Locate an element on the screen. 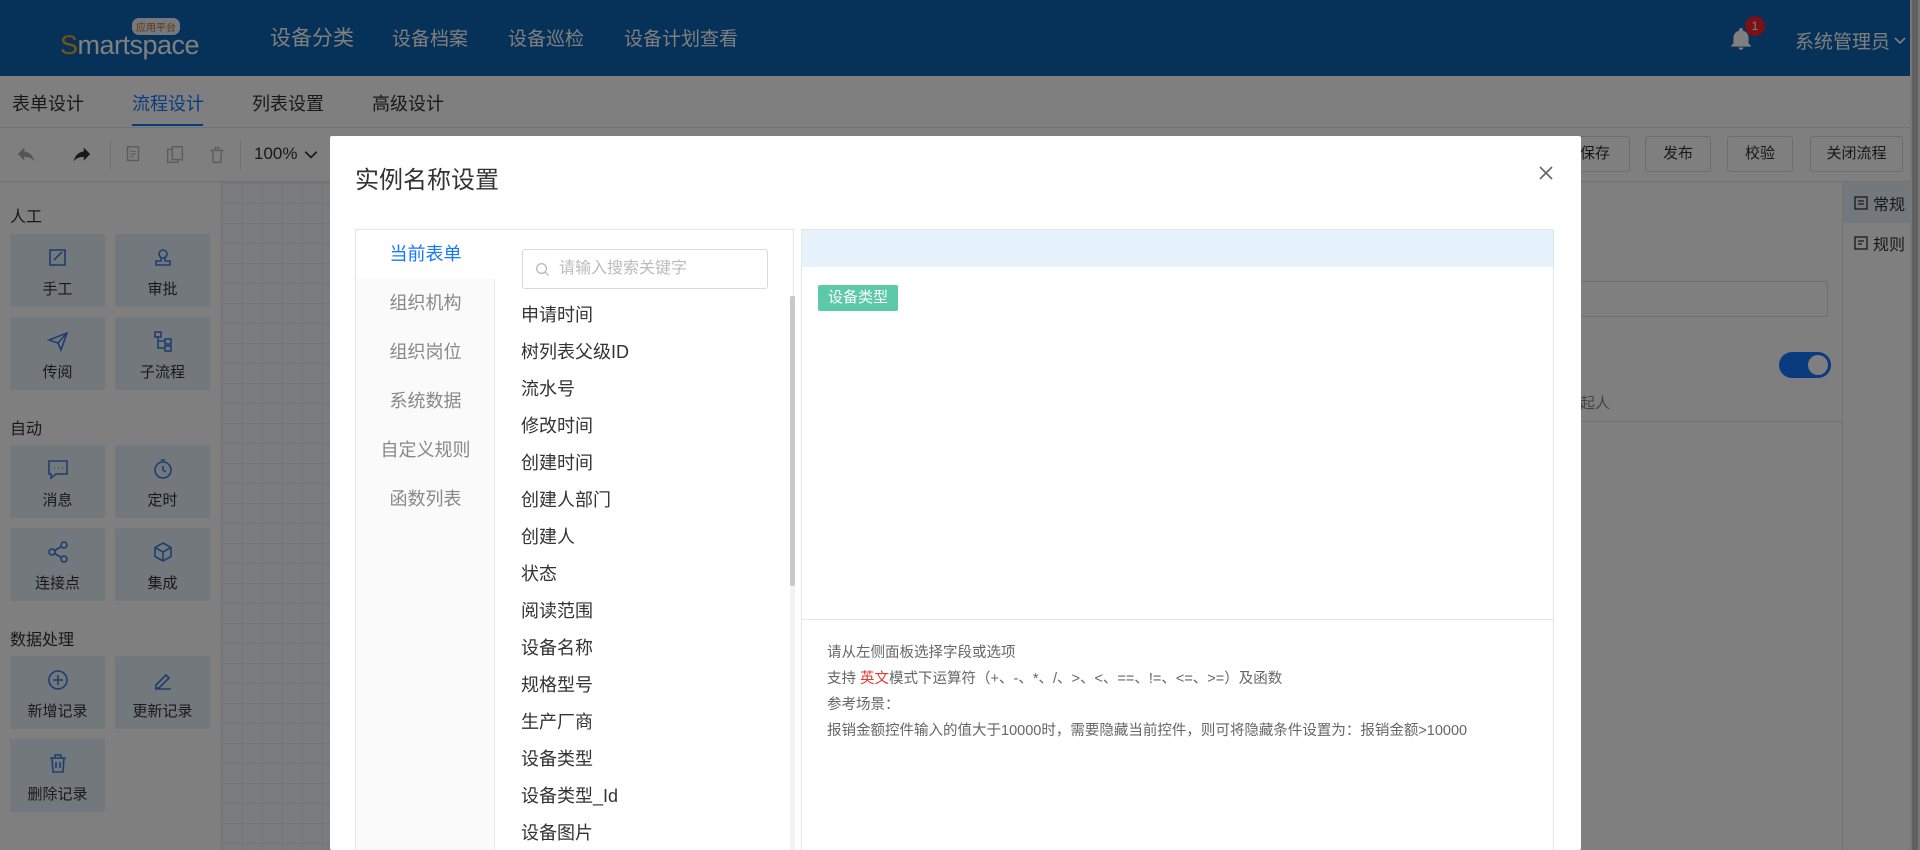  divider is located at coordinates (1177, 619).